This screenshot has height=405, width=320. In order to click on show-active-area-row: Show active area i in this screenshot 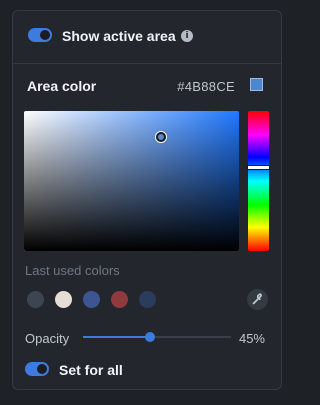, I will do `click(147, 37)`.